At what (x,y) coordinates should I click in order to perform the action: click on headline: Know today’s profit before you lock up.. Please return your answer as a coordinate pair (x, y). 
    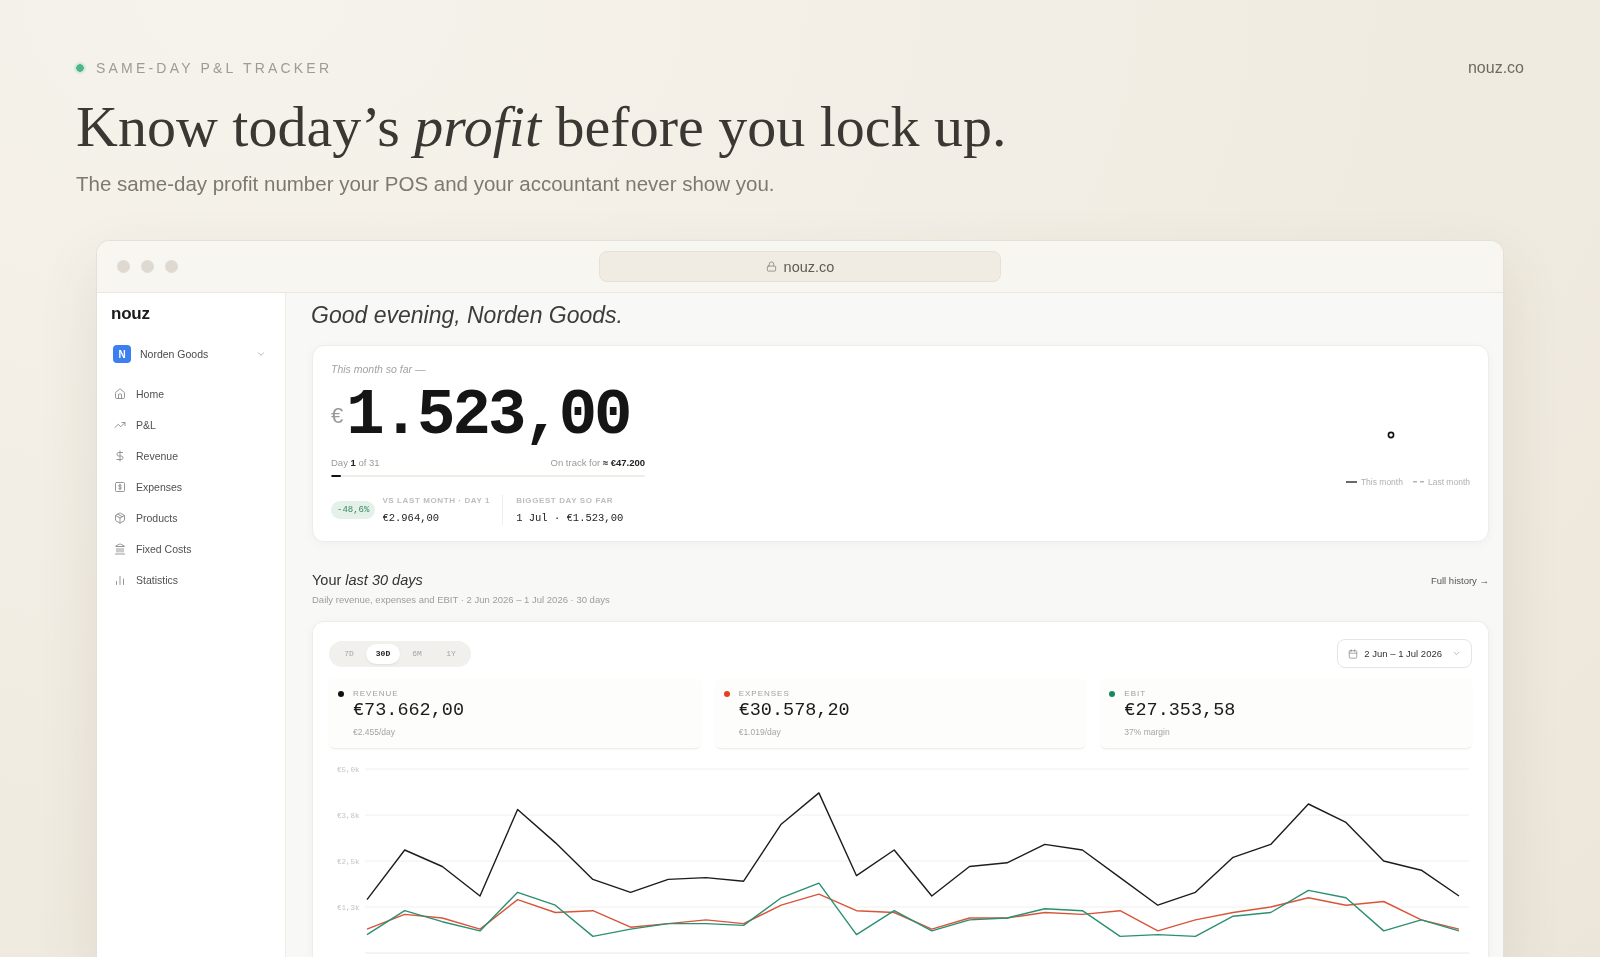
    Looking at the image, I should click on (542, 127).